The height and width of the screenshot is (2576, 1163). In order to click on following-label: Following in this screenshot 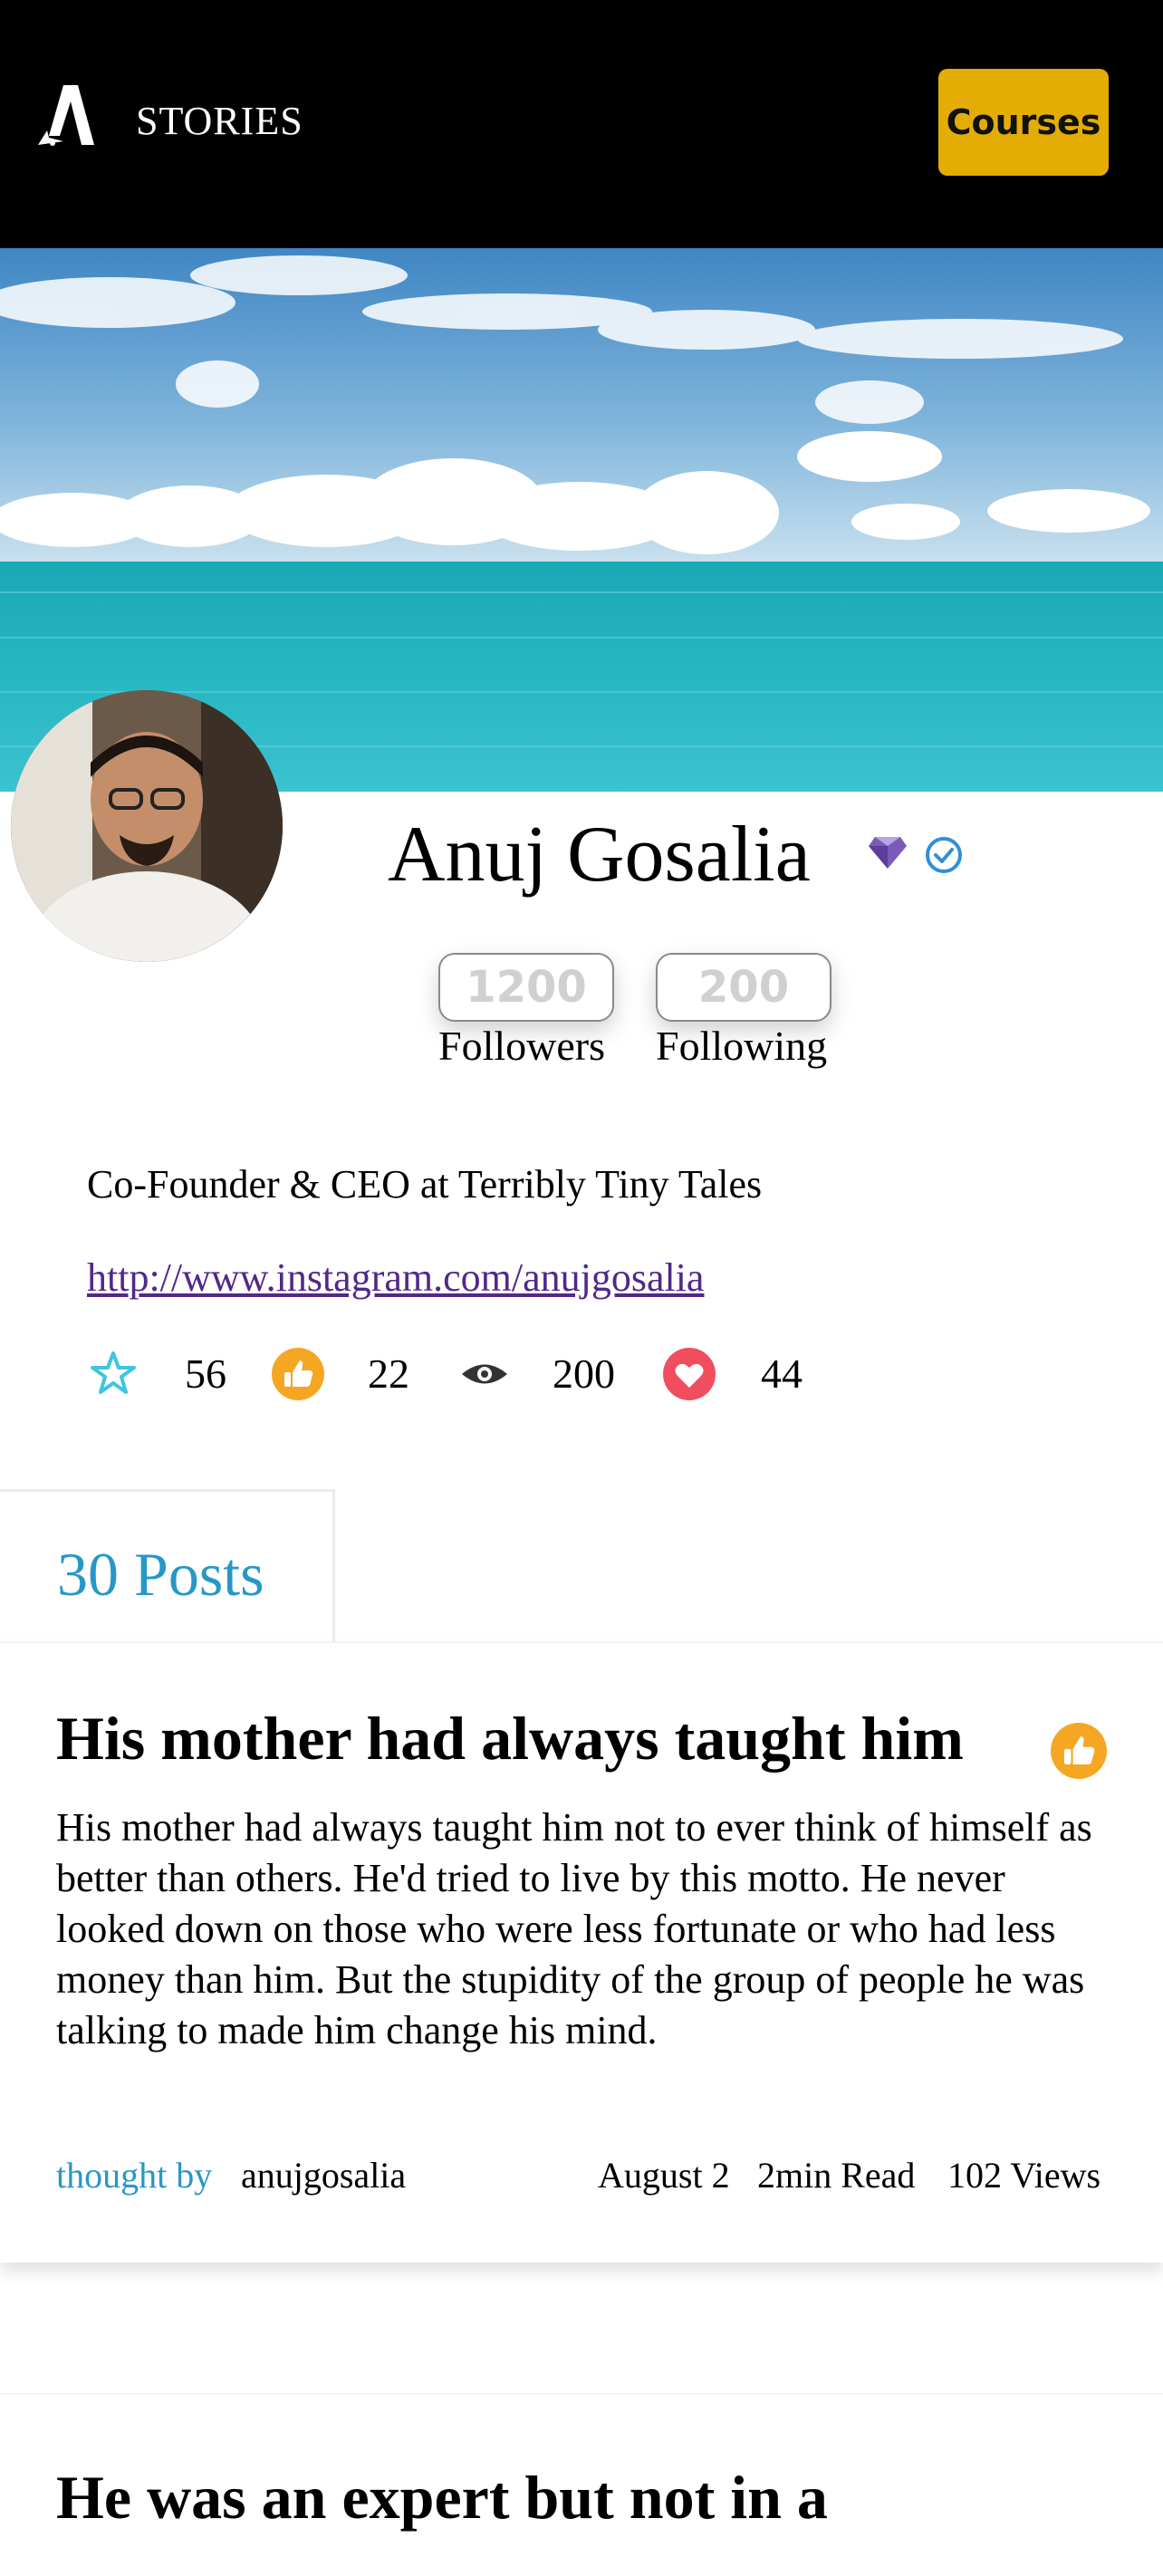, I will do `click(742, 1046)`.